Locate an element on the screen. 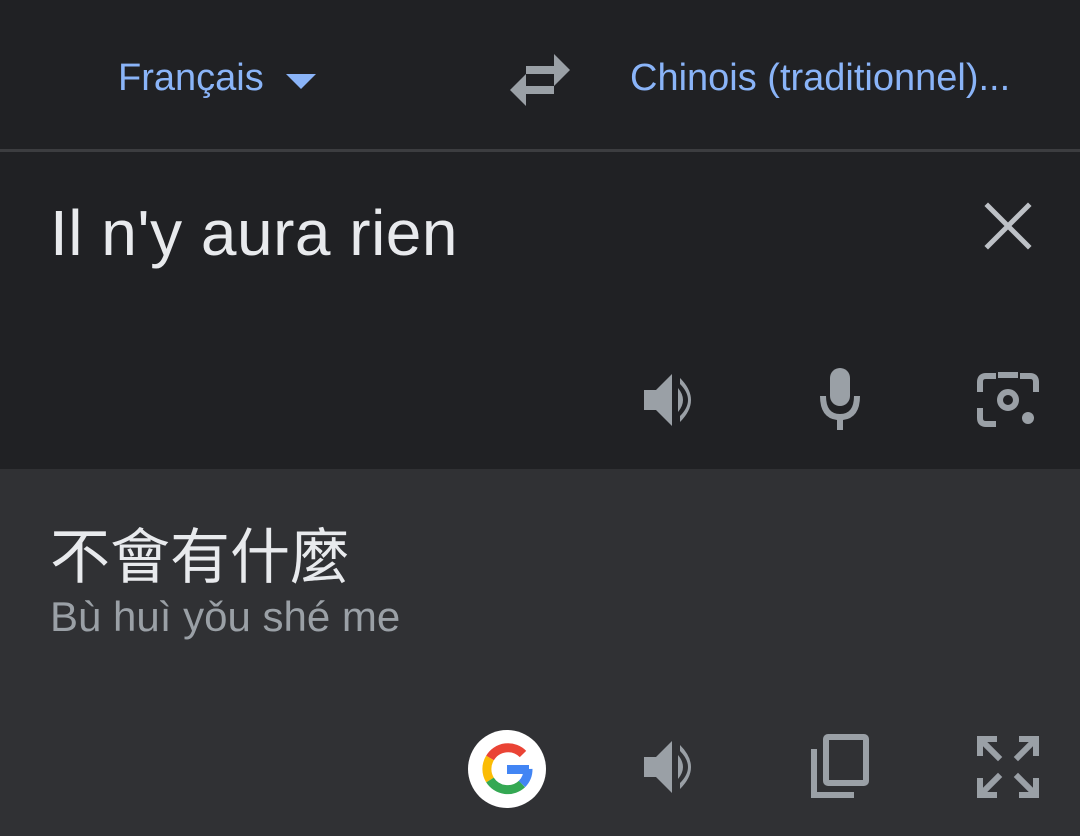 The width and height of the screenshot is (1080, 836). camera-icon is located at coordinates (1008, 399).